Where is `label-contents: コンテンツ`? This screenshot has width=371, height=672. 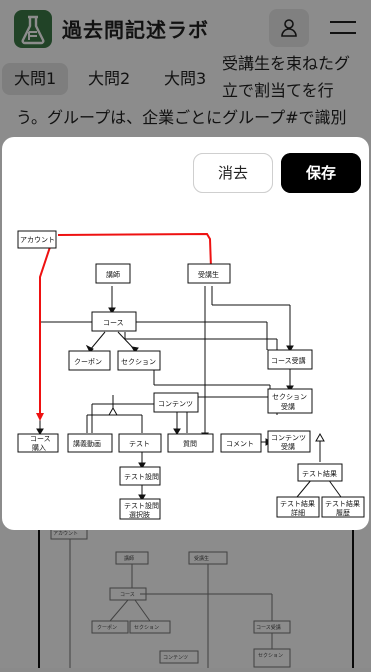
label-contents: コンテンツ is located at coordinates (175, 404).